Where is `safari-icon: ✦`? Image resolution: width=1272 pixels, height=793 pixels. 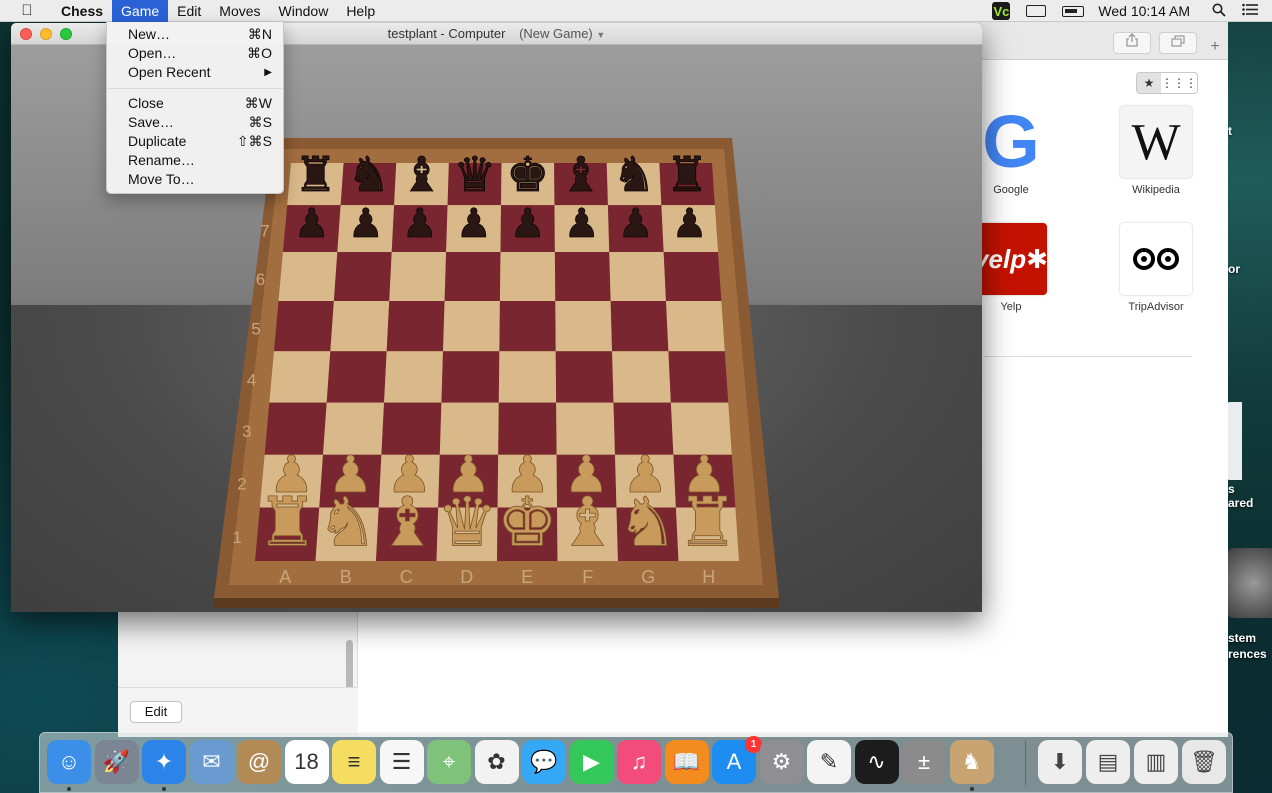
safari-icon: ✦ is located at coordinates (164, 762).